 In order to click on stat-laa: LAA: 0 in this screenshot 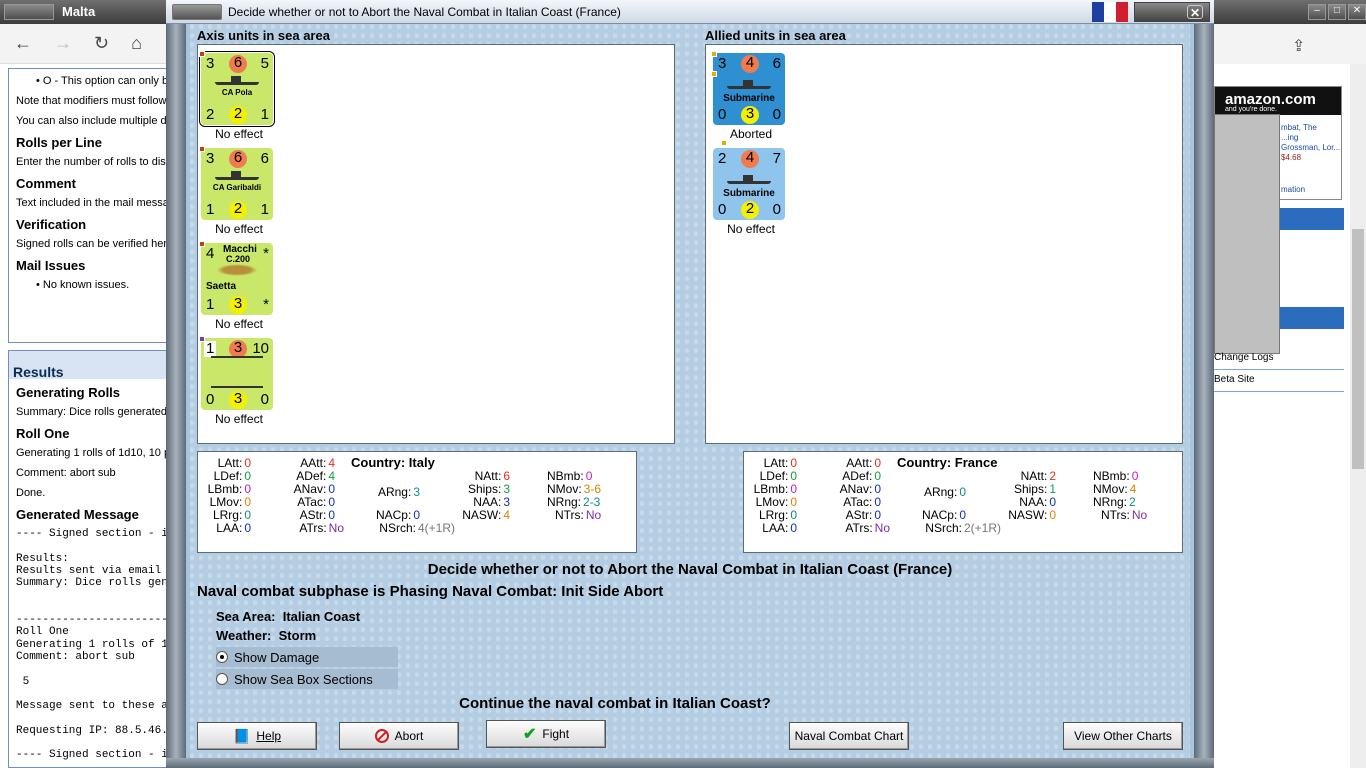, I will do `click(233, 528)`.